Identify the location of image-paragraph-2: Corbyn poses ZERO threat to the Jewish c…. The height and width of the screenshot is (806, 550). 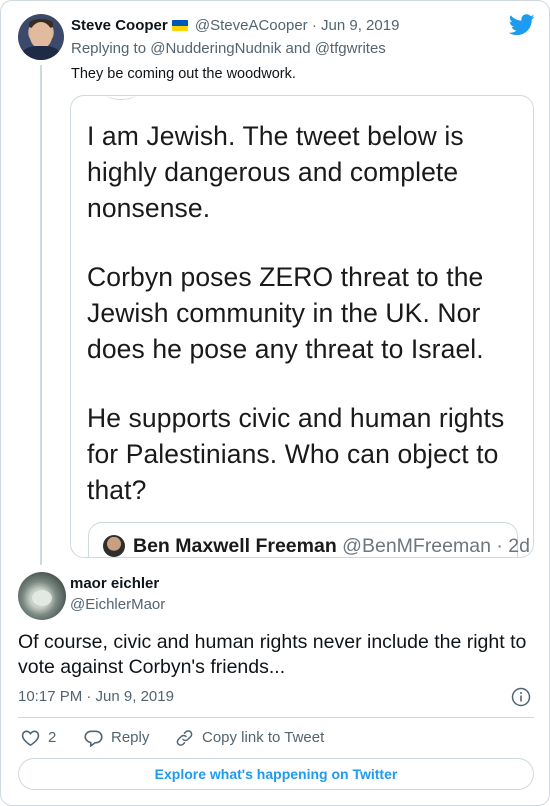
(285, 313).